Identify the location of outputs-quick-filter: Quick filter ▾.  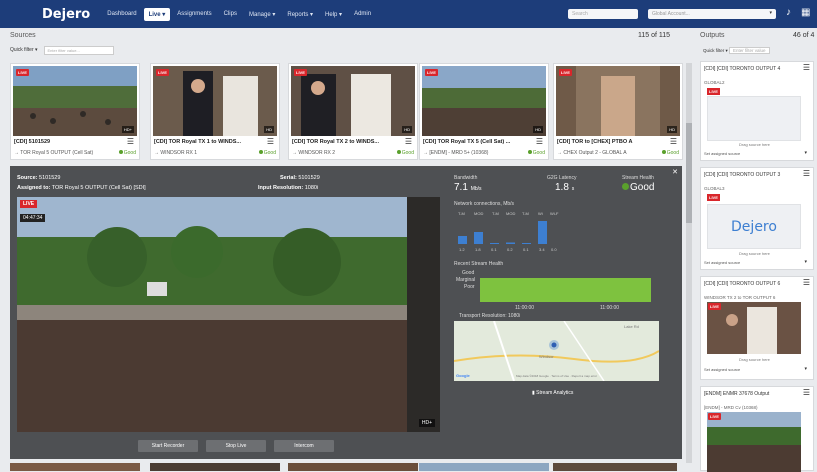
(715, 50).